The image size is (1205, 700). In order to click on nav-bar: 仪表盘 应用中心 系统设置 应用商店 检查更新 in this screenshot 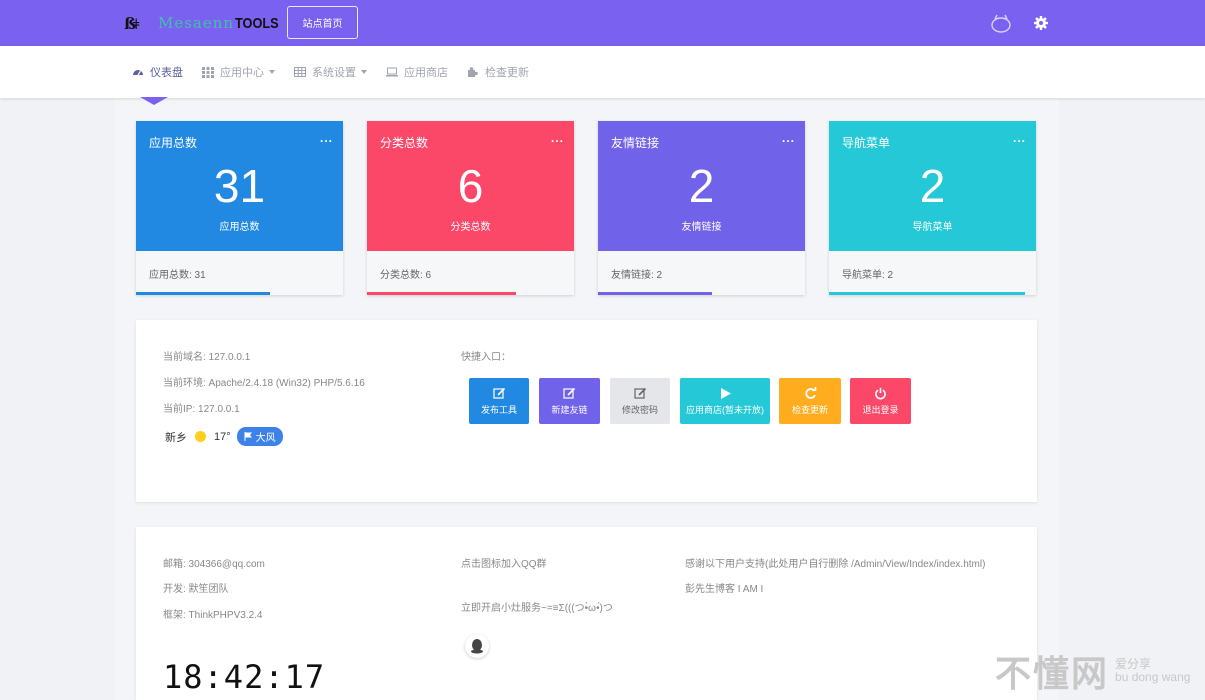, I will do `click(602, 72)`.